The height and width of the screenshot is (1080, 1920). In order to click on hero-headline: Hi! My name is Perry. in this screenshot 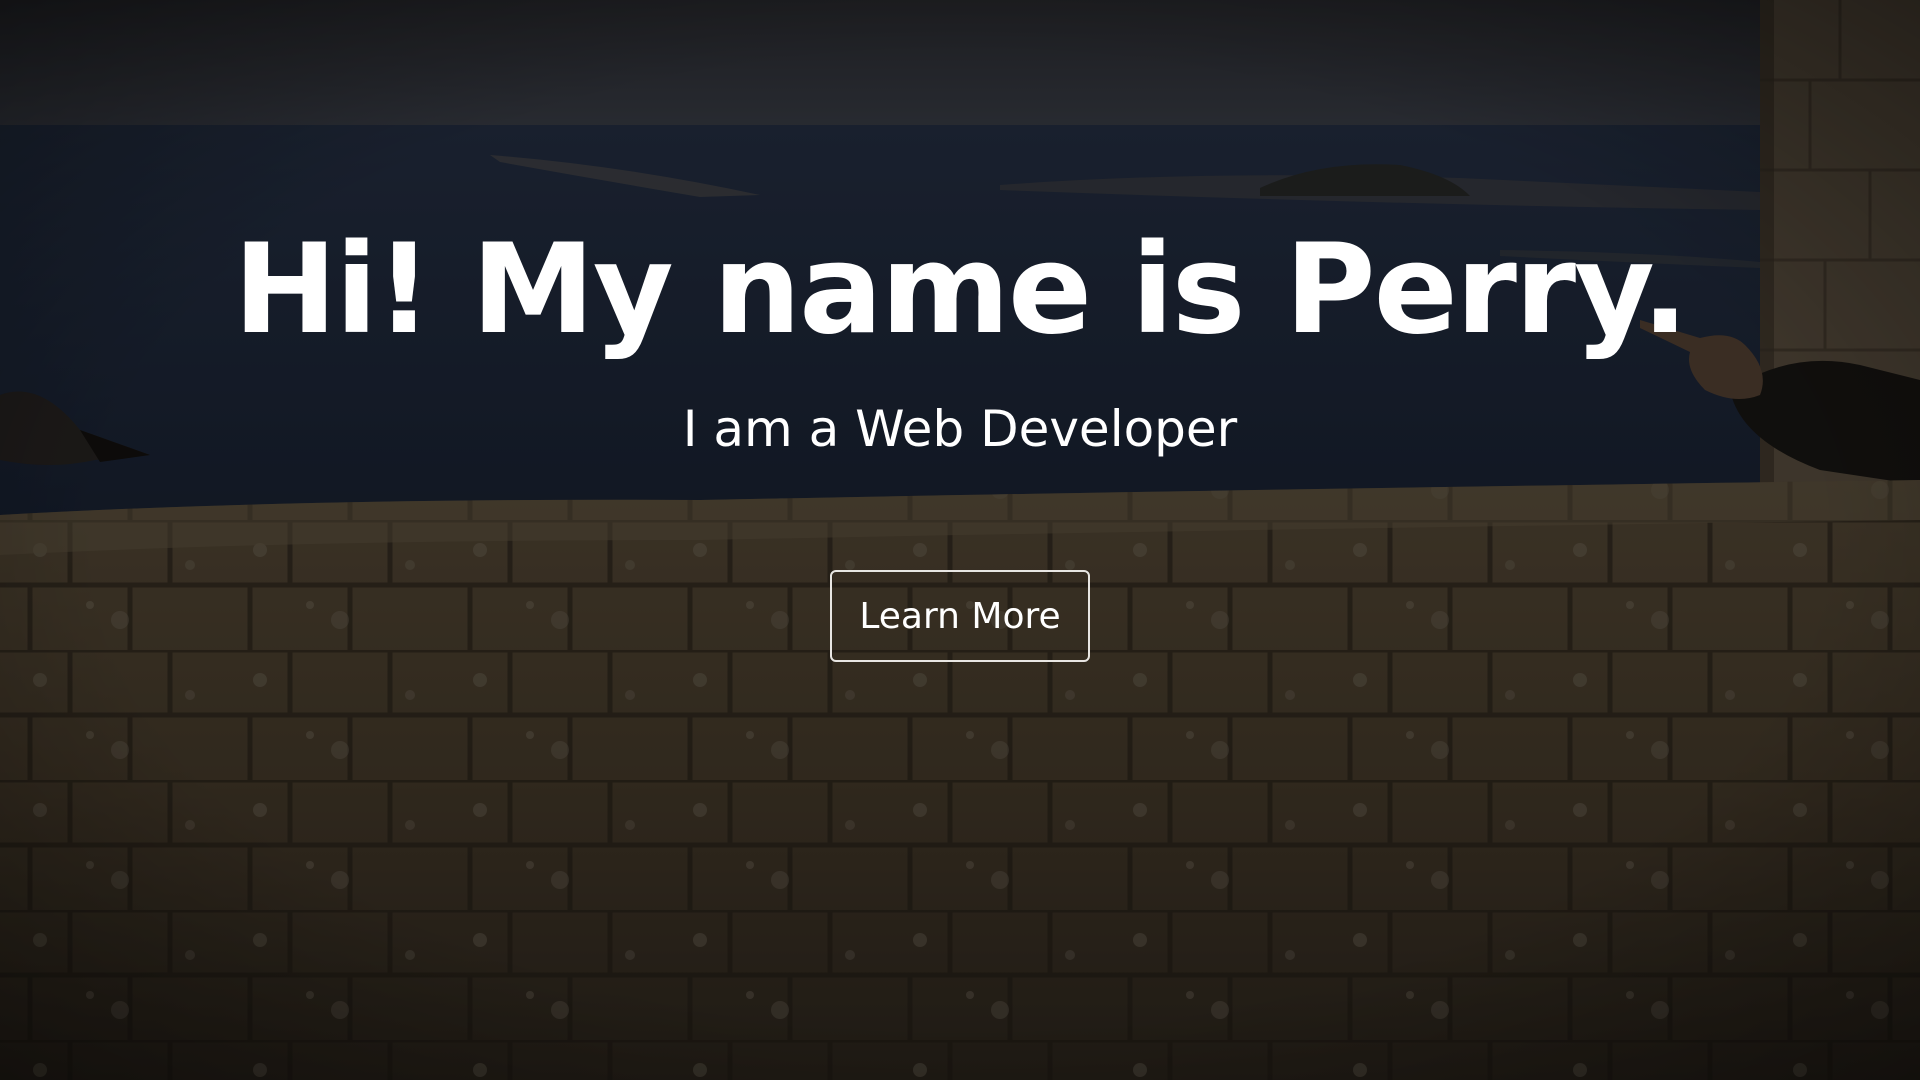, I will do `click(960, 290)`.